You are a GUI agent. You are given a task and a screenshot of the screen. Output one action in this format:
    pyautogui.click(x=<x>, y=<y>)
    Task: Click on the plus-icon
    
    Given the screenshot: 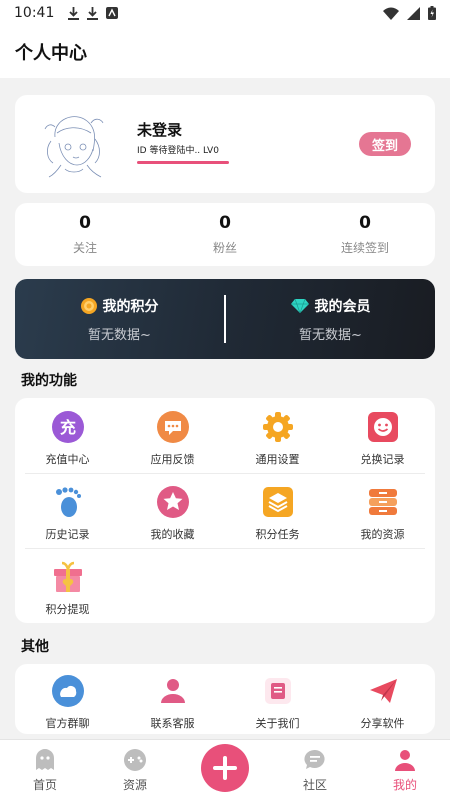 What is the action you would take?
    pyautogui.click(x=225, y=768)
    